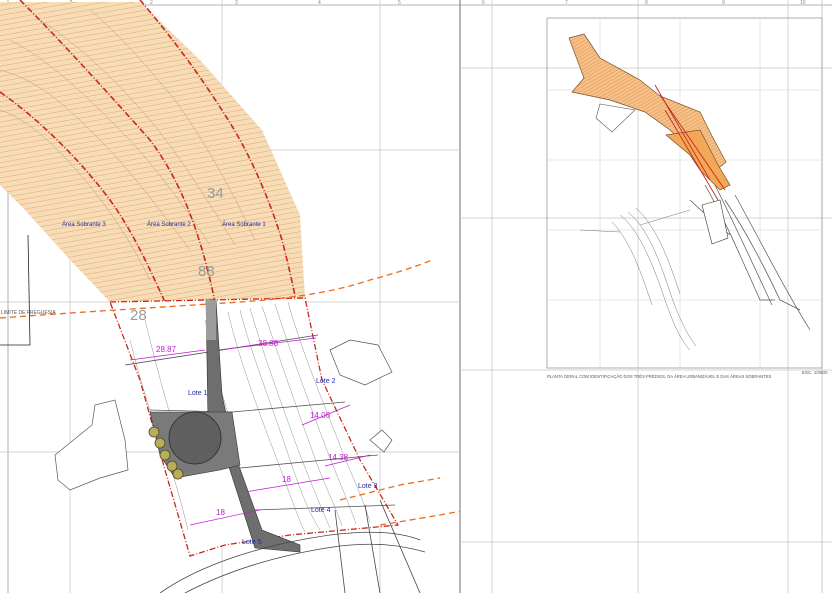 The width and height of the screenshot is (832, 593). I want to click on grid-number: 5, so click(399, 3).